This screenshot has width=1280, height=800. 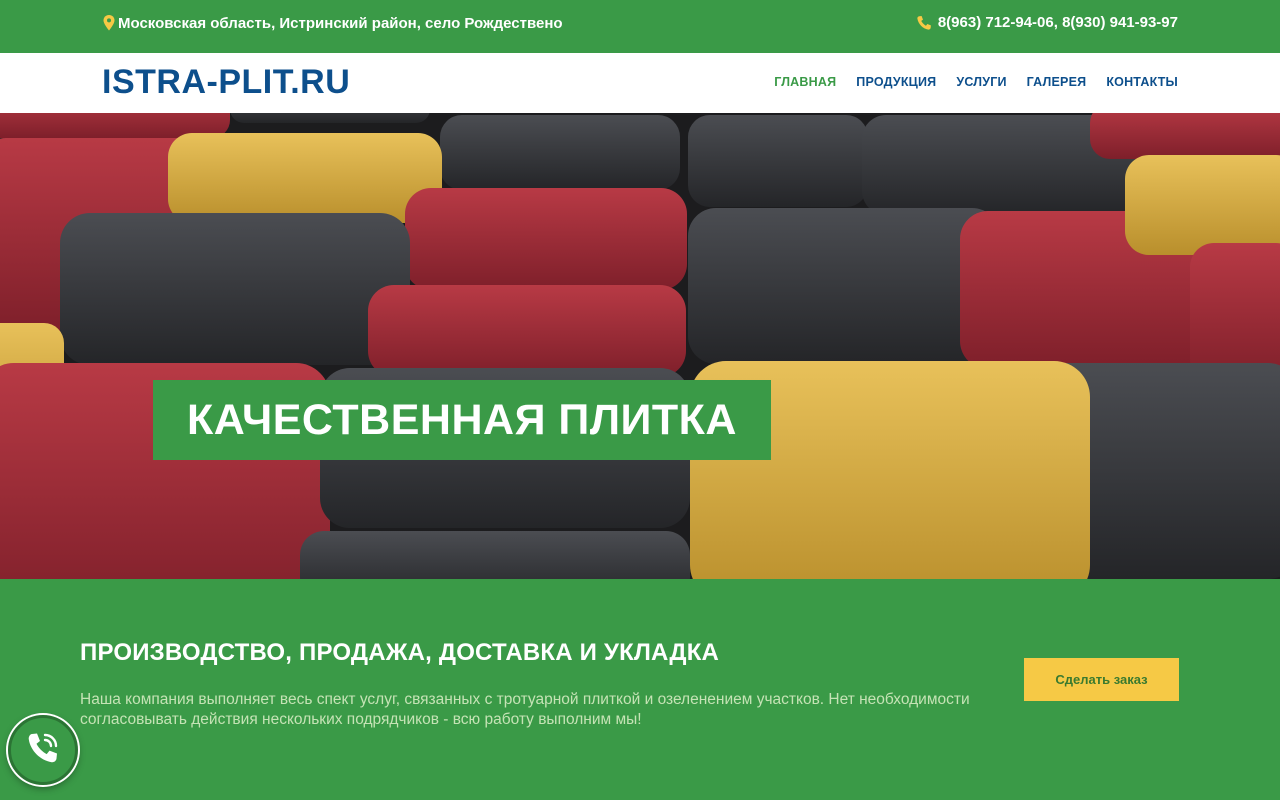 What do you see at coordinates (805, 82) in the screenshot?
I see `nav-item-home: ГЛАВНАЯ` at bounding box center [805, 82].